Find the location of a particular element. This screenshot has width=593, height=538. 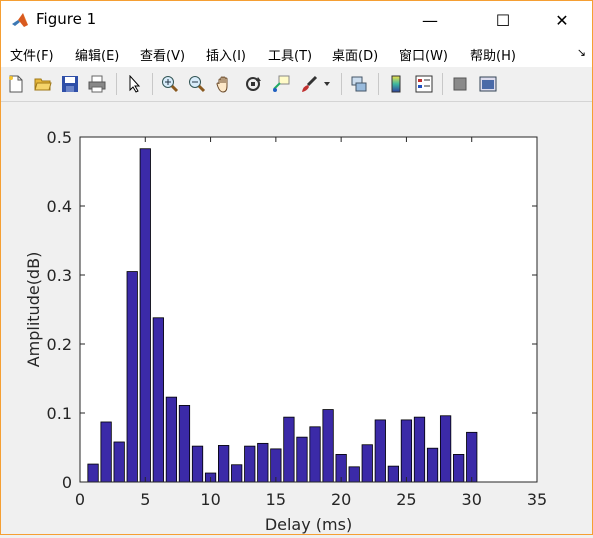

menu-view: 查看(V) is located at coordinates (162, 54).